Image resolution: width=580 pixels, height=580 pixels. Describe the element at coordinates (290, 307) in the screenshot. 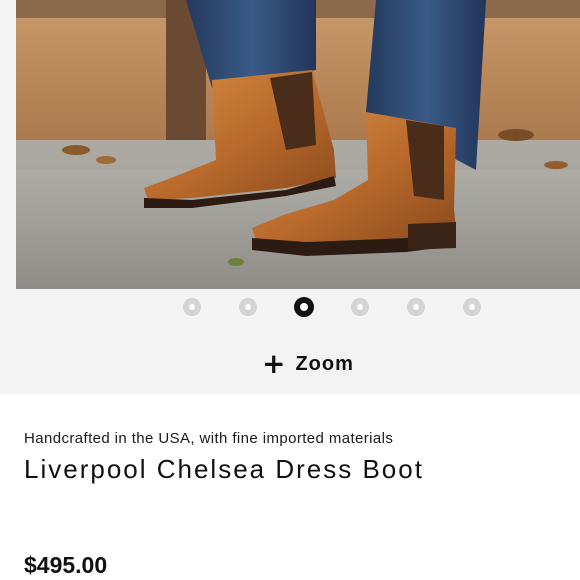

I see `carousel-dots` at that location.